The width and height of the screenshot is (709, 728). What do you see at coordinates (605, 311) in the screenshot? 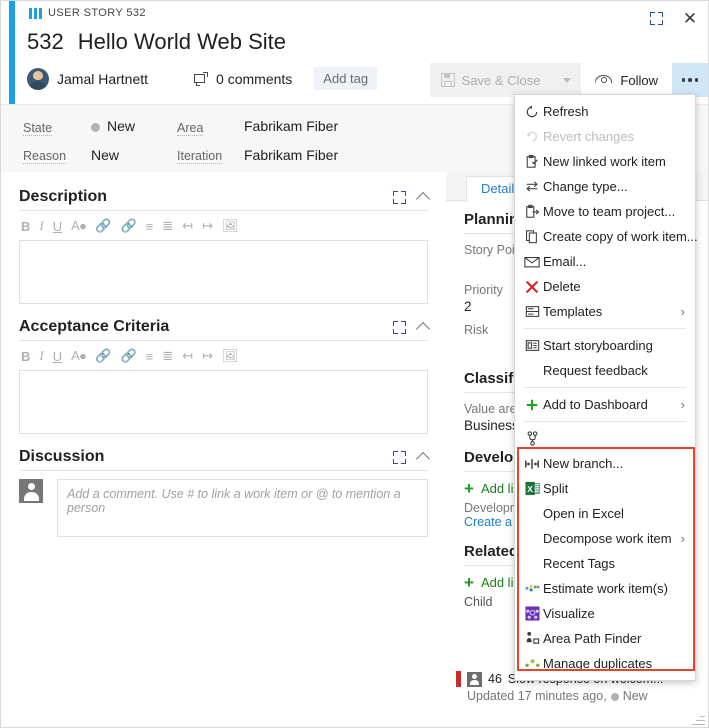
I see `menu-item-templates: Templates ›` at bounding box center [605, 311].